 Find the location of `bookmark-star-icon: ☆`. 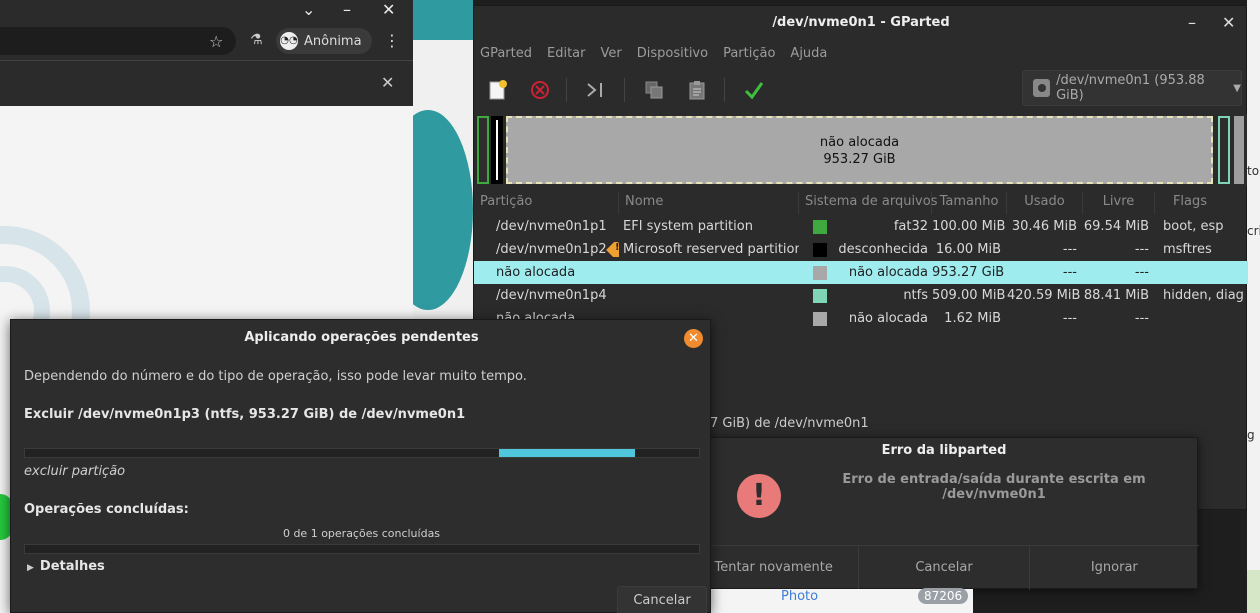

bookmark-star-icon: ☆ is located at coordinates (216, 41).